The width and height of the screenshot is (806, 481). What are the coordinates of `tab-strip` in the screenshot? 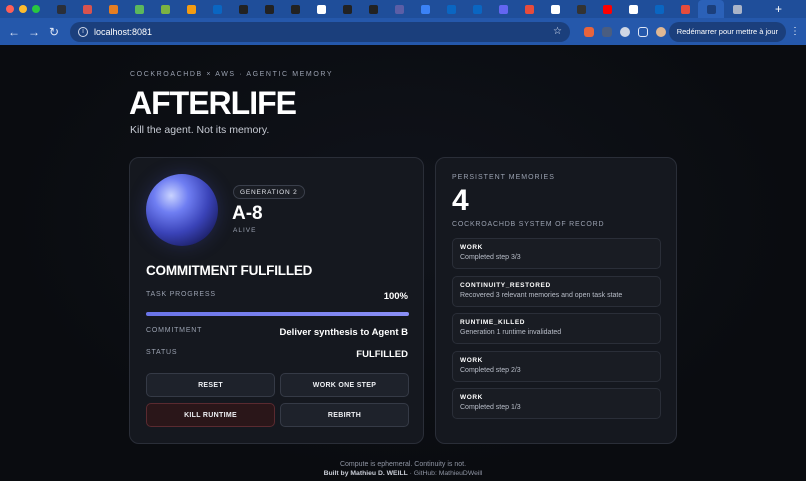 It's located at (411, 9).